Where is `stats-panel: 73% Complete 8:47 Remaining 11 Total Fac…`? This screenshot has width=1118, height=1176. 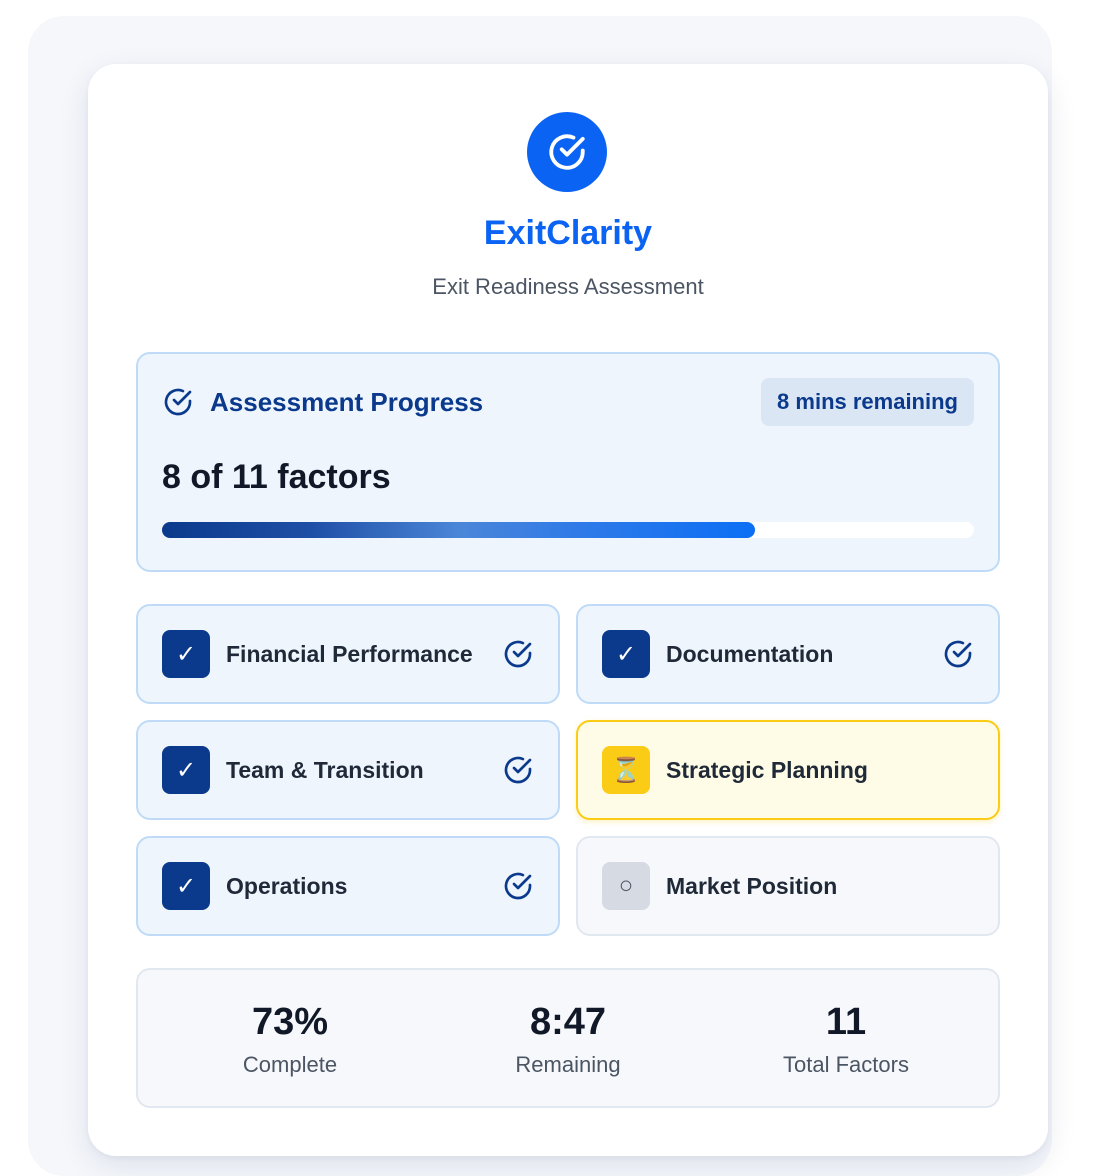 stats-panel: 73% Complete 8:47 Remaining 11 Total Fac… is located at coordinates (568, 1038).